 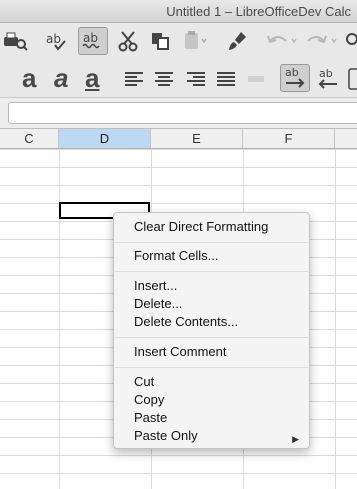 I want to click on formula-input, so click(x=182, y=113).